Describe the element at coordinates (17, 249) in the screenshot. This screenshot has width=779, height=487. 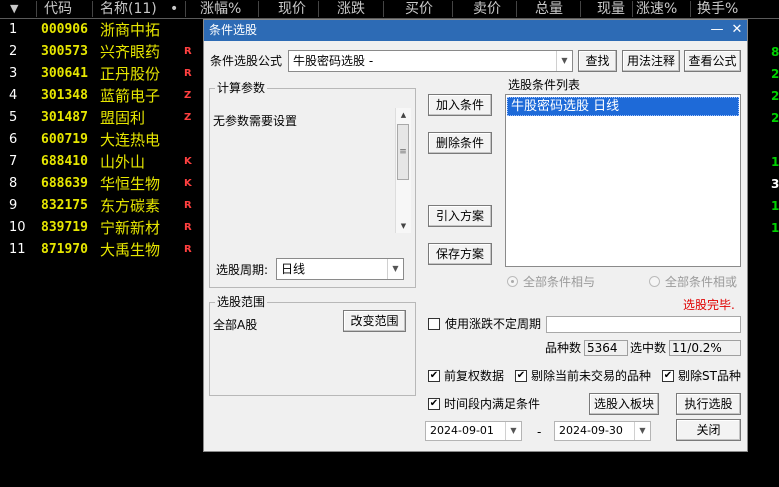
I see `row-number: 11` at that location.